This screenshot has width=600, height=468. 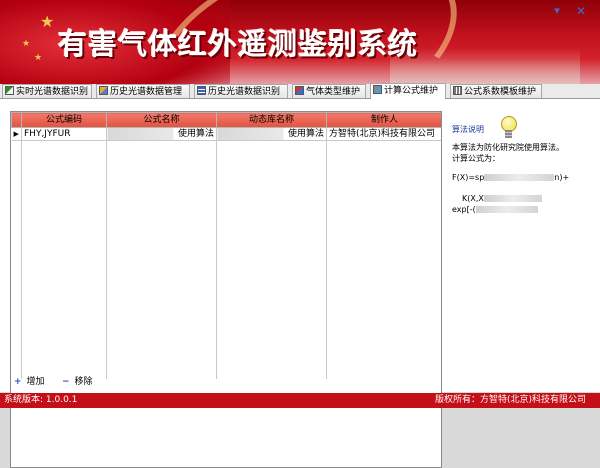 I want to click on tab-coefficient-template: 公式系数模板维护, so click(x=496, y=91).